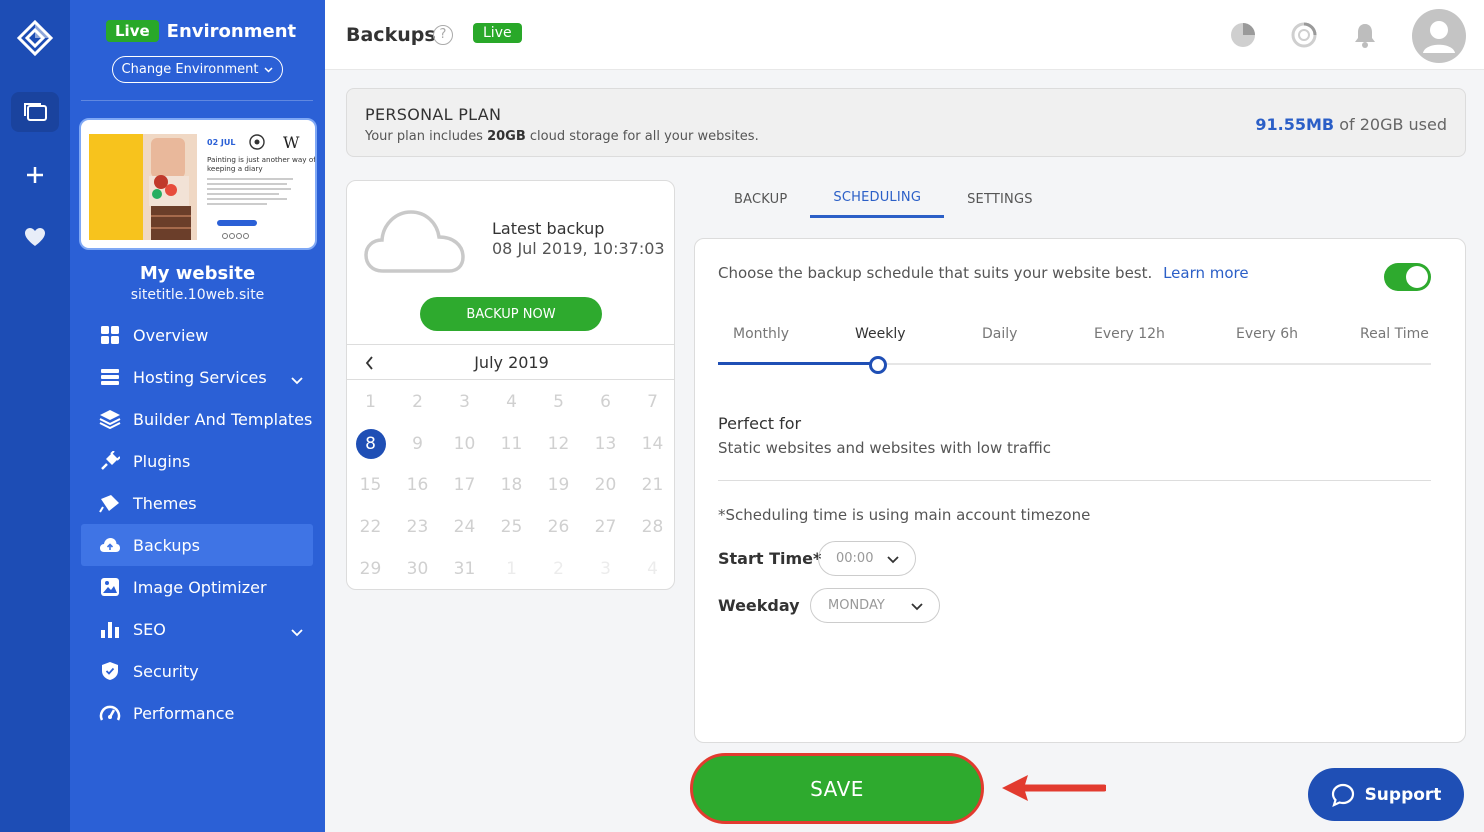 The height and width of the screenshot is (832, 1484). Describe the element at coordinates (235, 168) in the screenshot. I see `thumb-headline-2: keeping a diary` at that location.